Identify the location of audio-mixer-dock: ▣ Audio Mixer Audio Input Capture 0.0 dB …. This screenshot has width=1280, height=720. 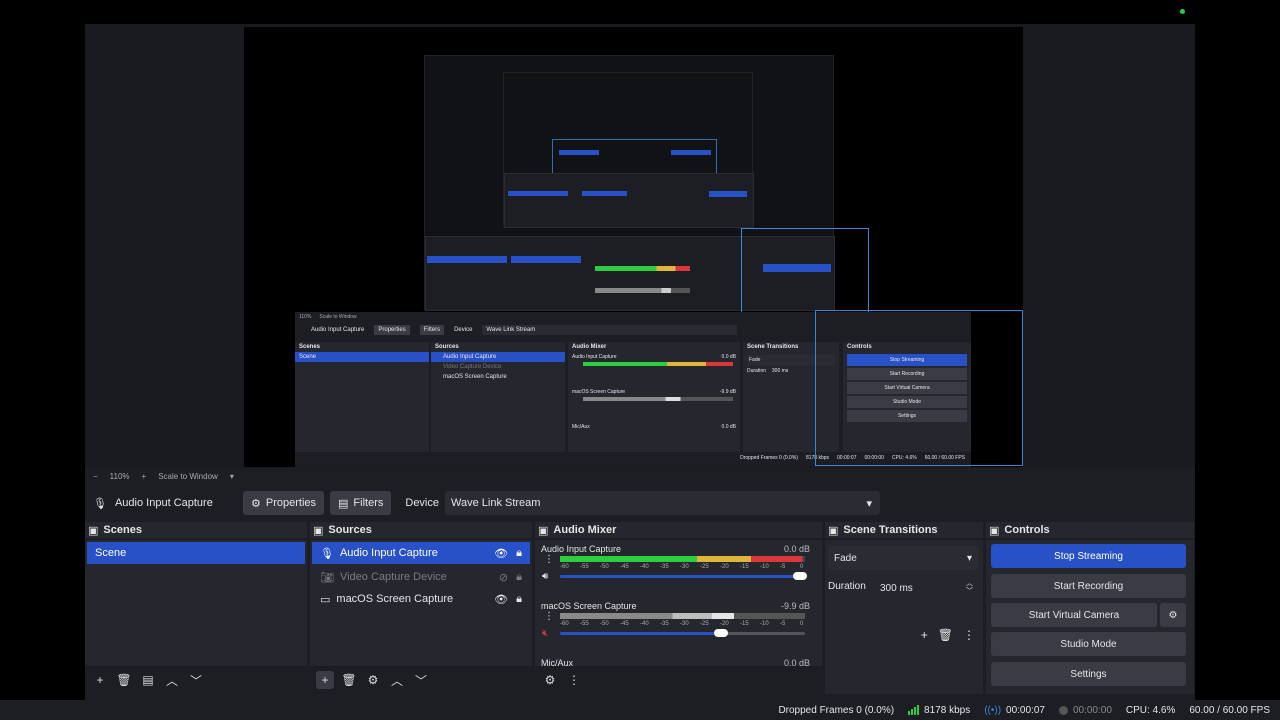
(678, 608).